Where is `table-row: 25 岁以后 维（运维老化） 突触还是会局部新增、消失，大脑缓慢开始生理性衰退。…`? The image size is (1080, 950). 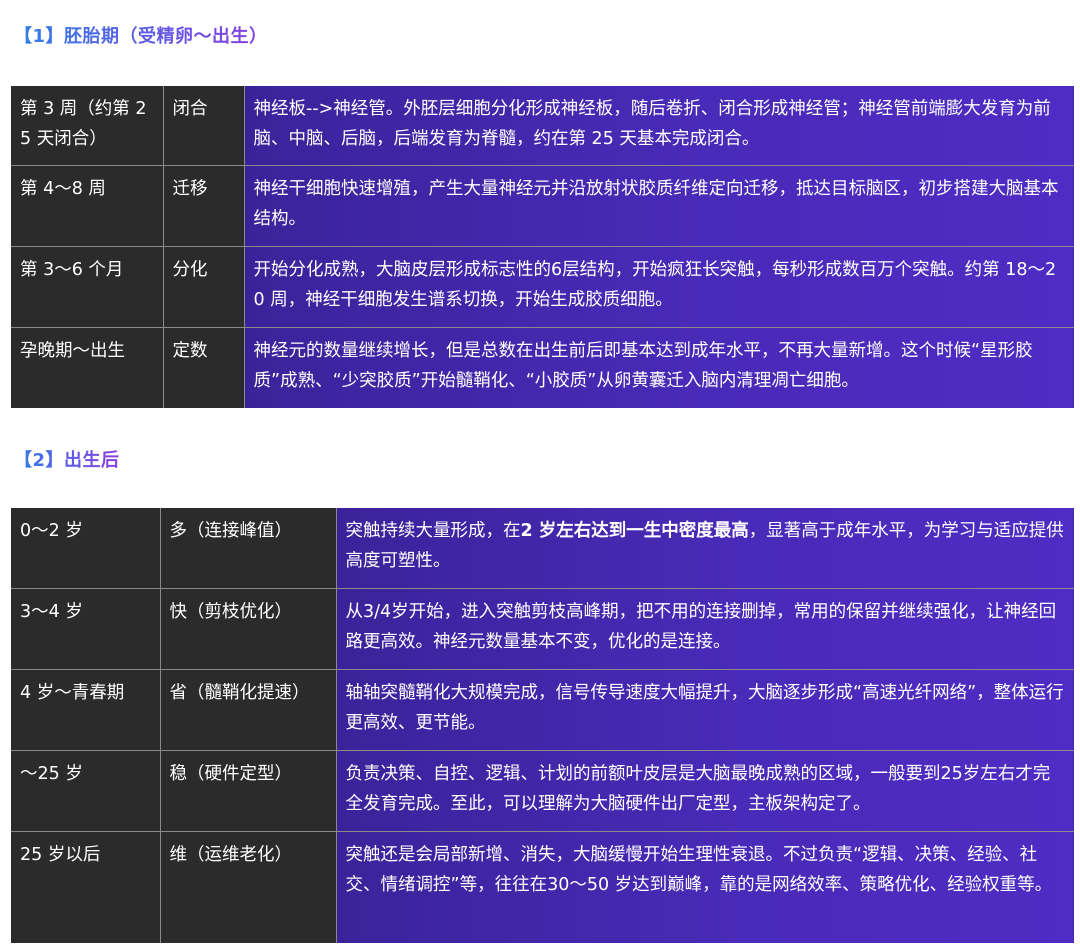
table-row: 25 岁以后 维（运维老化） 突触还是会局部新增、消失，大脑缓慢开始生理性衰退。… is located at coordinates (542, 887).